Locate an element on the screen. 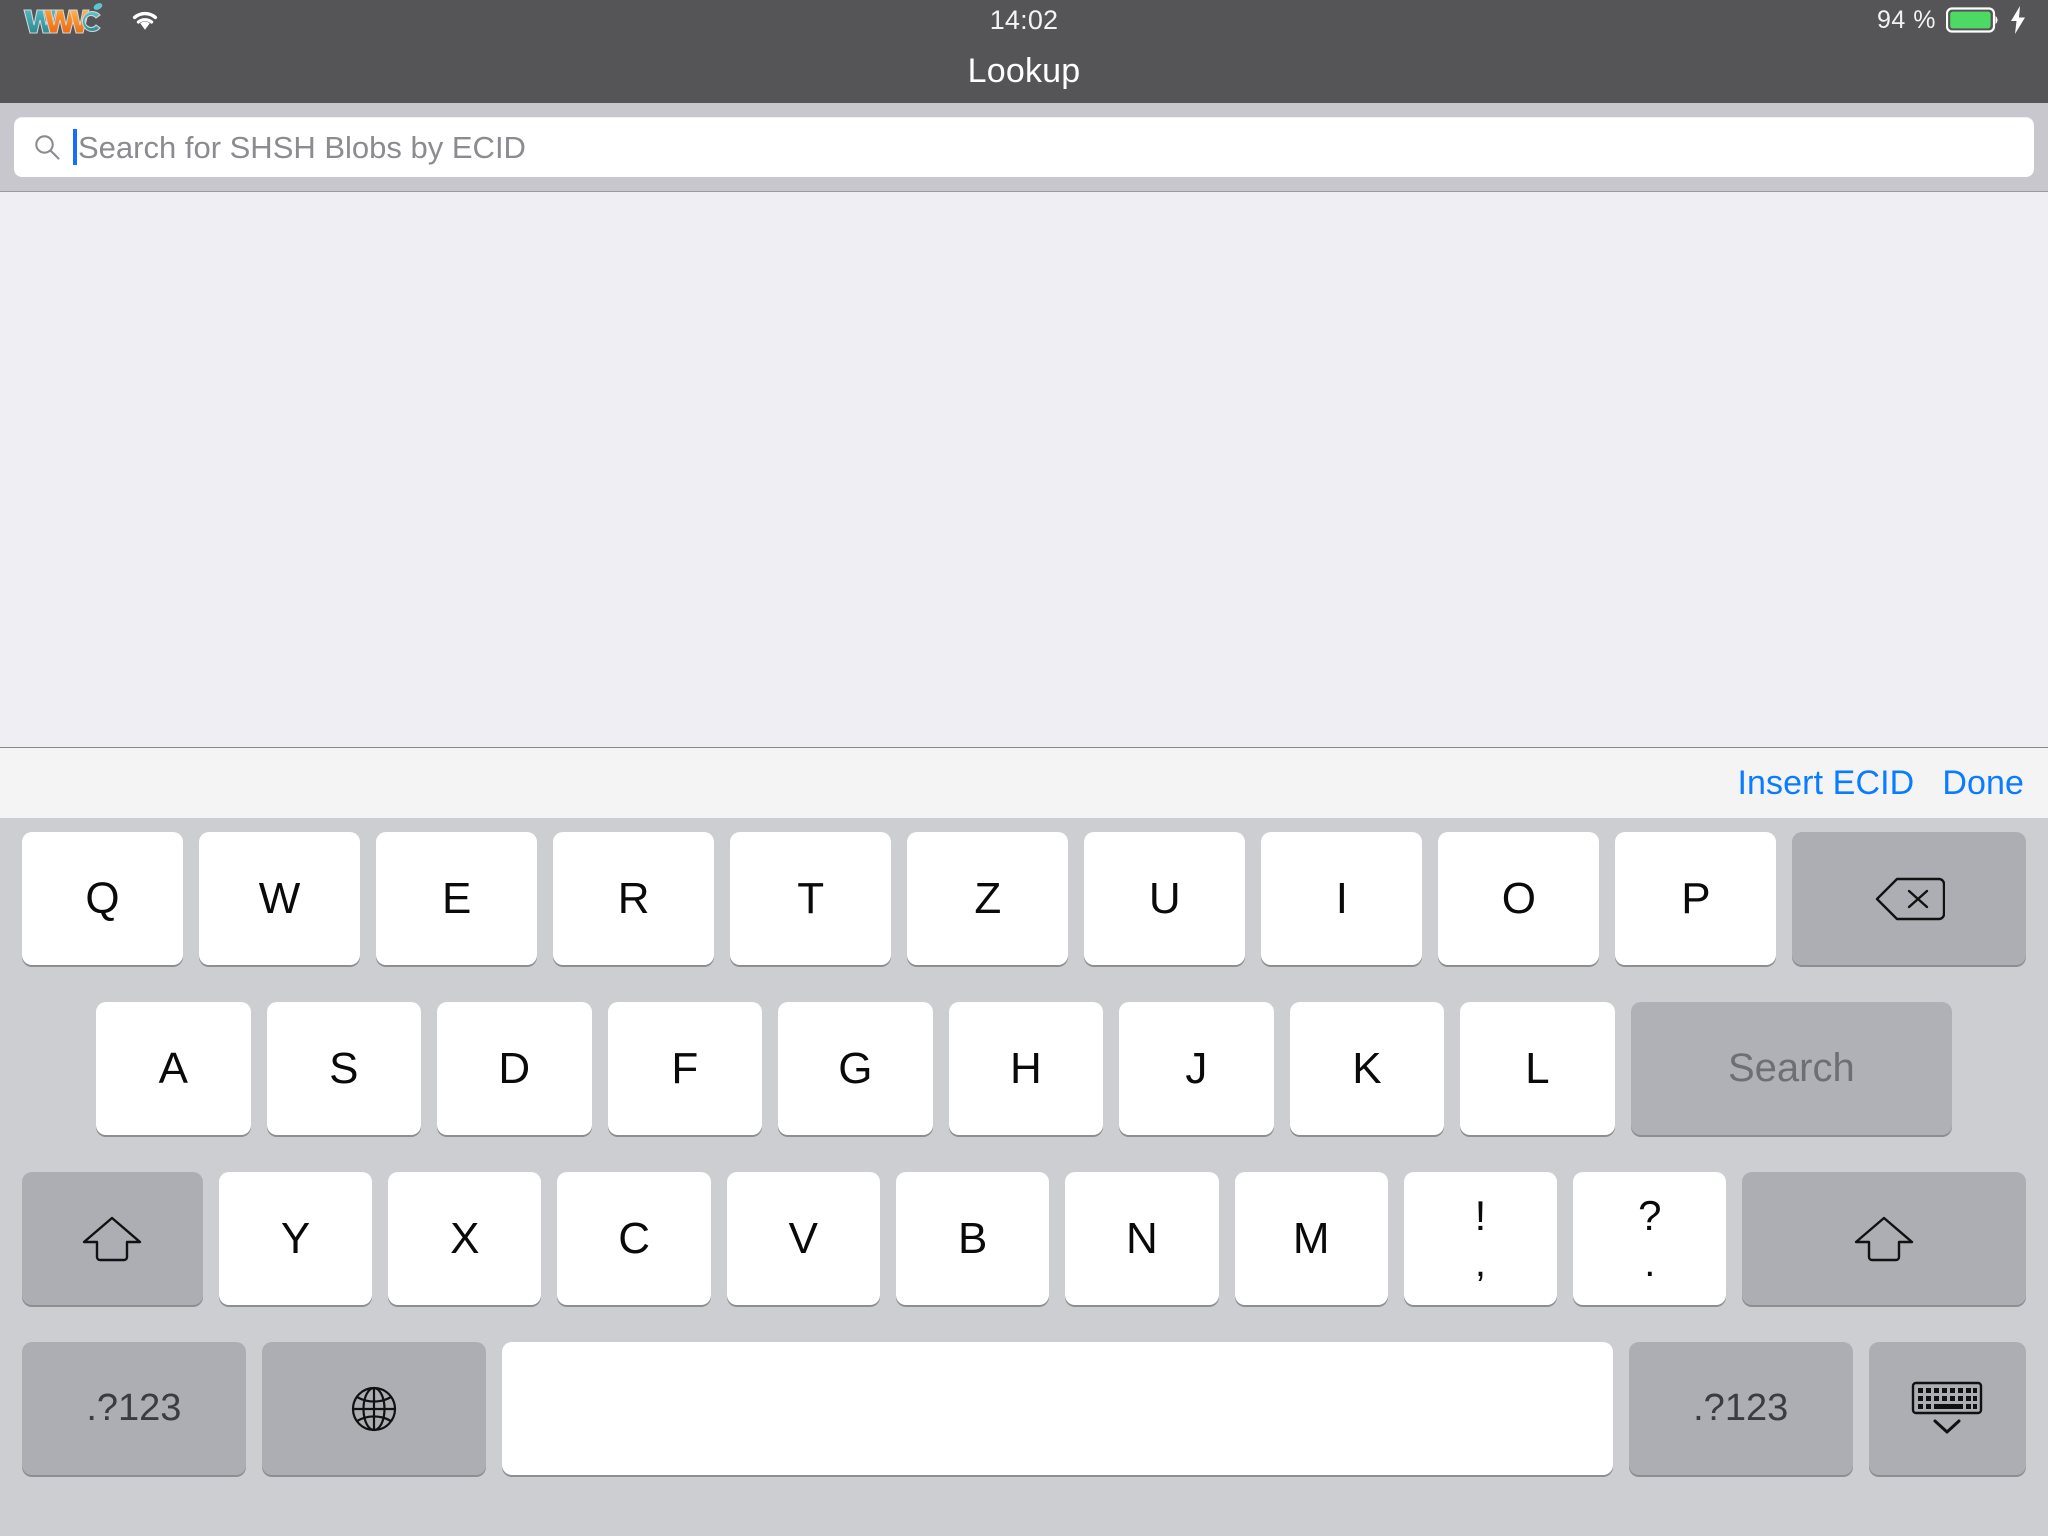 The height and width of the screenshot is (1536, 2048). backspace-key is located at coordinates (1909, 898).